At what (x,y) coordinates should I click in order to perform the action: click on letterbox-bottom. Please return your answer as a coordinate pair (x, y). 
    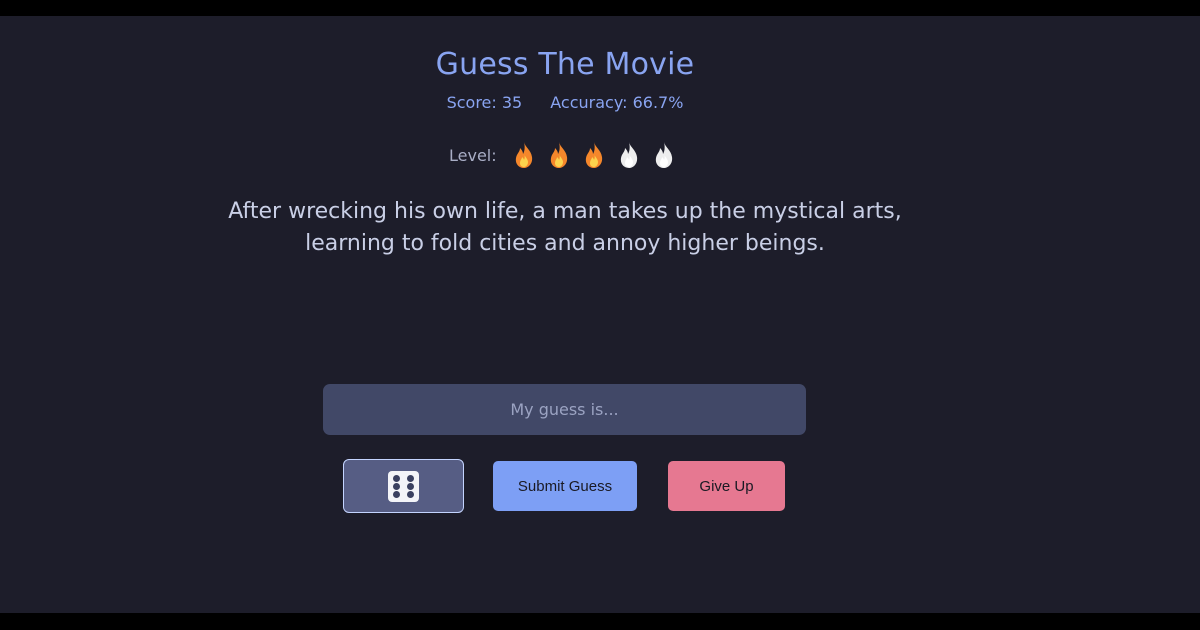
    Looking at the image, I should click on (600, 621).